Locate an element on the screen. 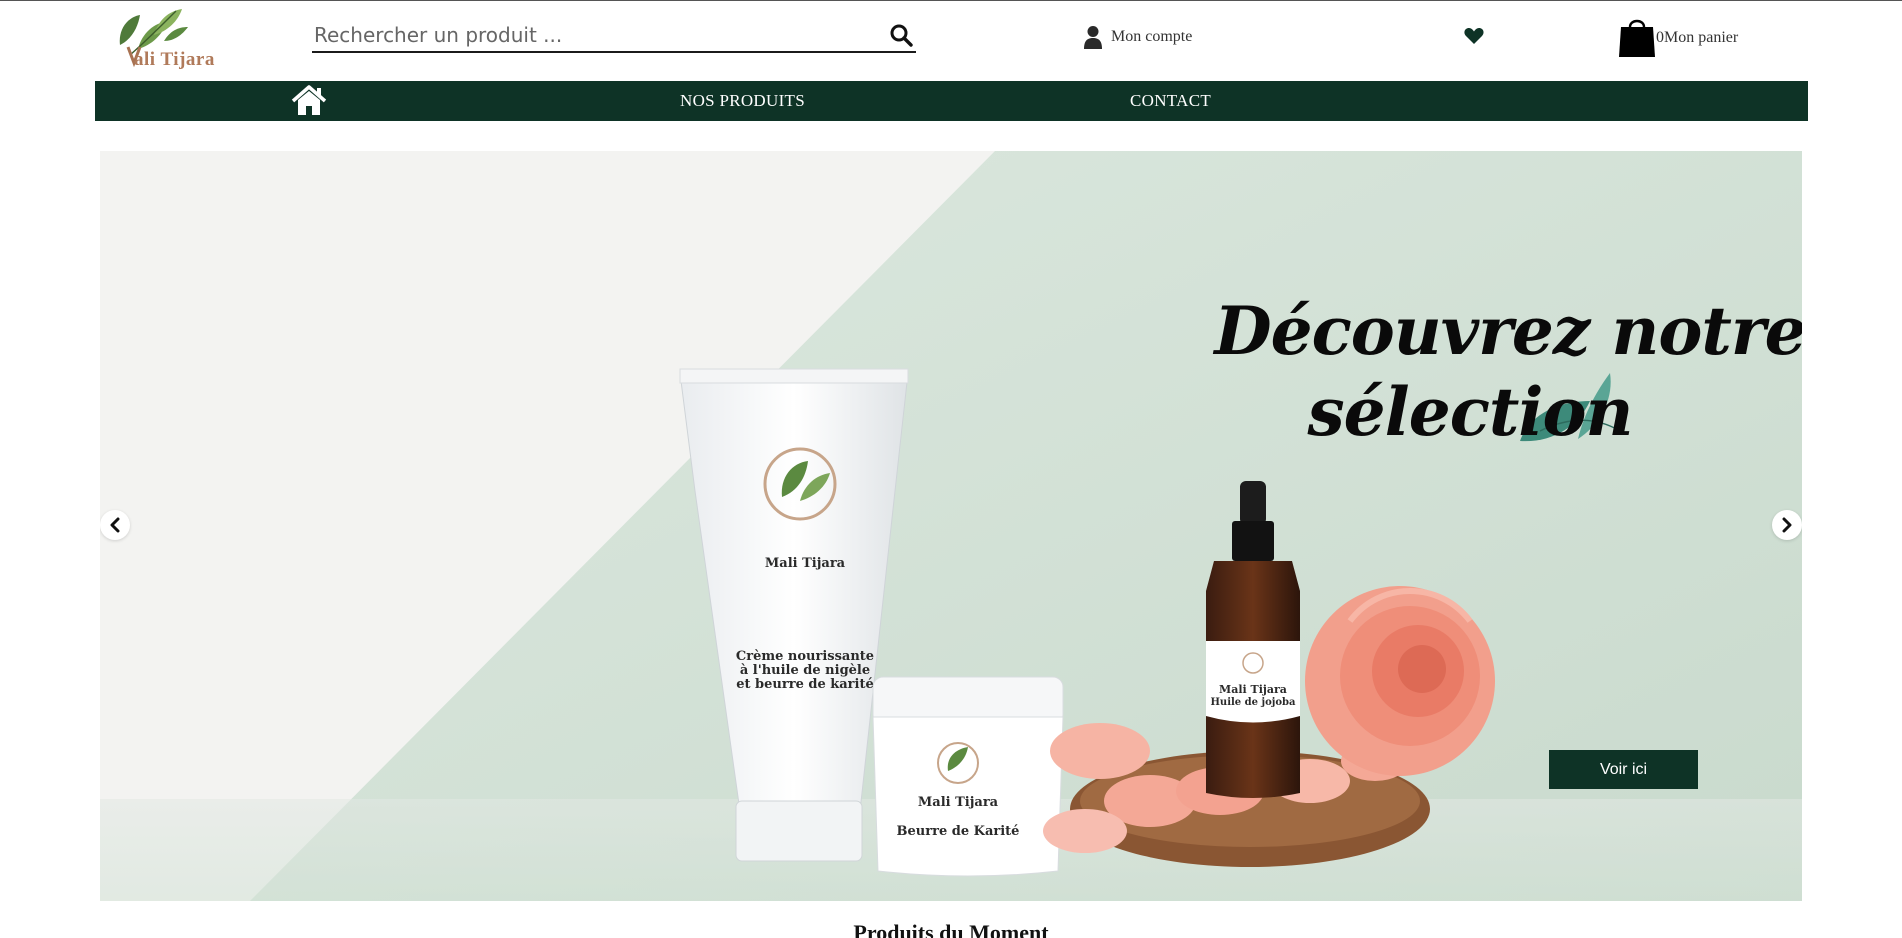 This screenshot has height=938, width=1902. cart-link: 0 Mon panier is located at coordinates (1678, 36).